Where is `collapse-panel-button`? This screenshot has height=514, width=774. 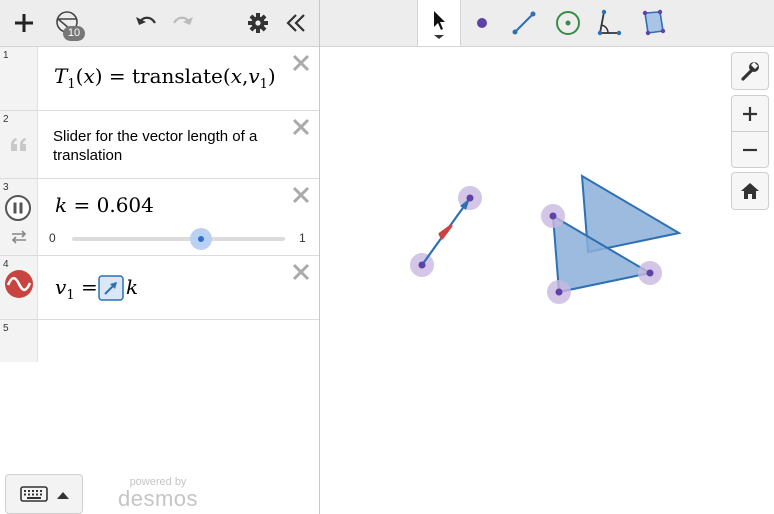 collapse-panel-button is located at coordinates (296, 23).